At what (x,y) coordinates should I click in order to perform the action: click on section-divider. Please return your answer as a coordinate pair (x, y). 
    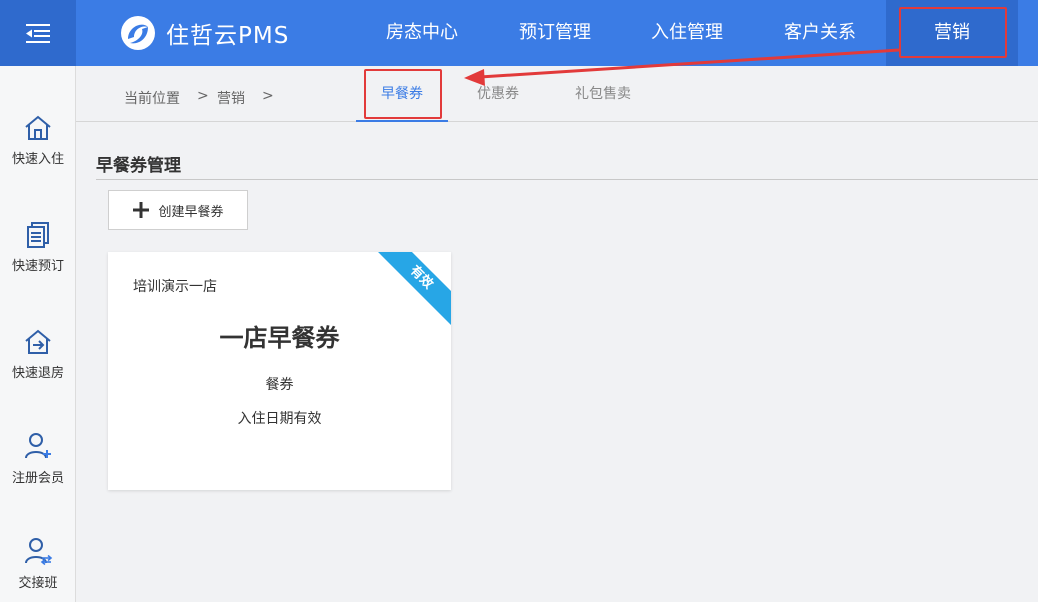
    Looking at the image, I should click on (567, 179).